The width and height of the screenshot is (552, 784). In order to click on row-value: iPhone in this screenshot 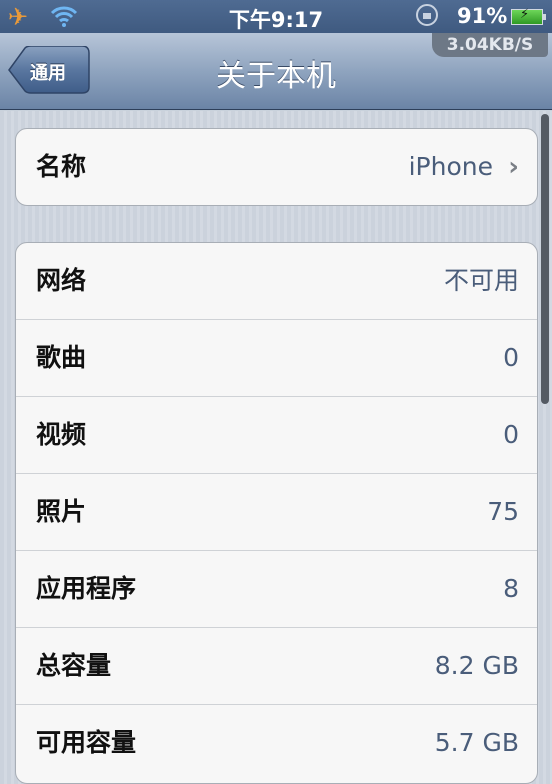, I will do `click(450, 166)`.